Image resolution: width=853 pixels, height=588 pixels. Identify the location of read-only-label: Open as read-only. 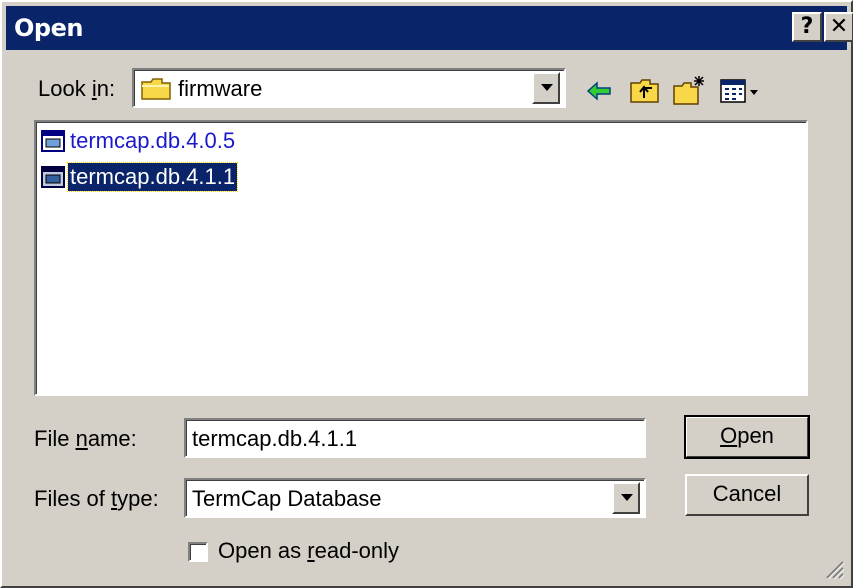
(308, 551).